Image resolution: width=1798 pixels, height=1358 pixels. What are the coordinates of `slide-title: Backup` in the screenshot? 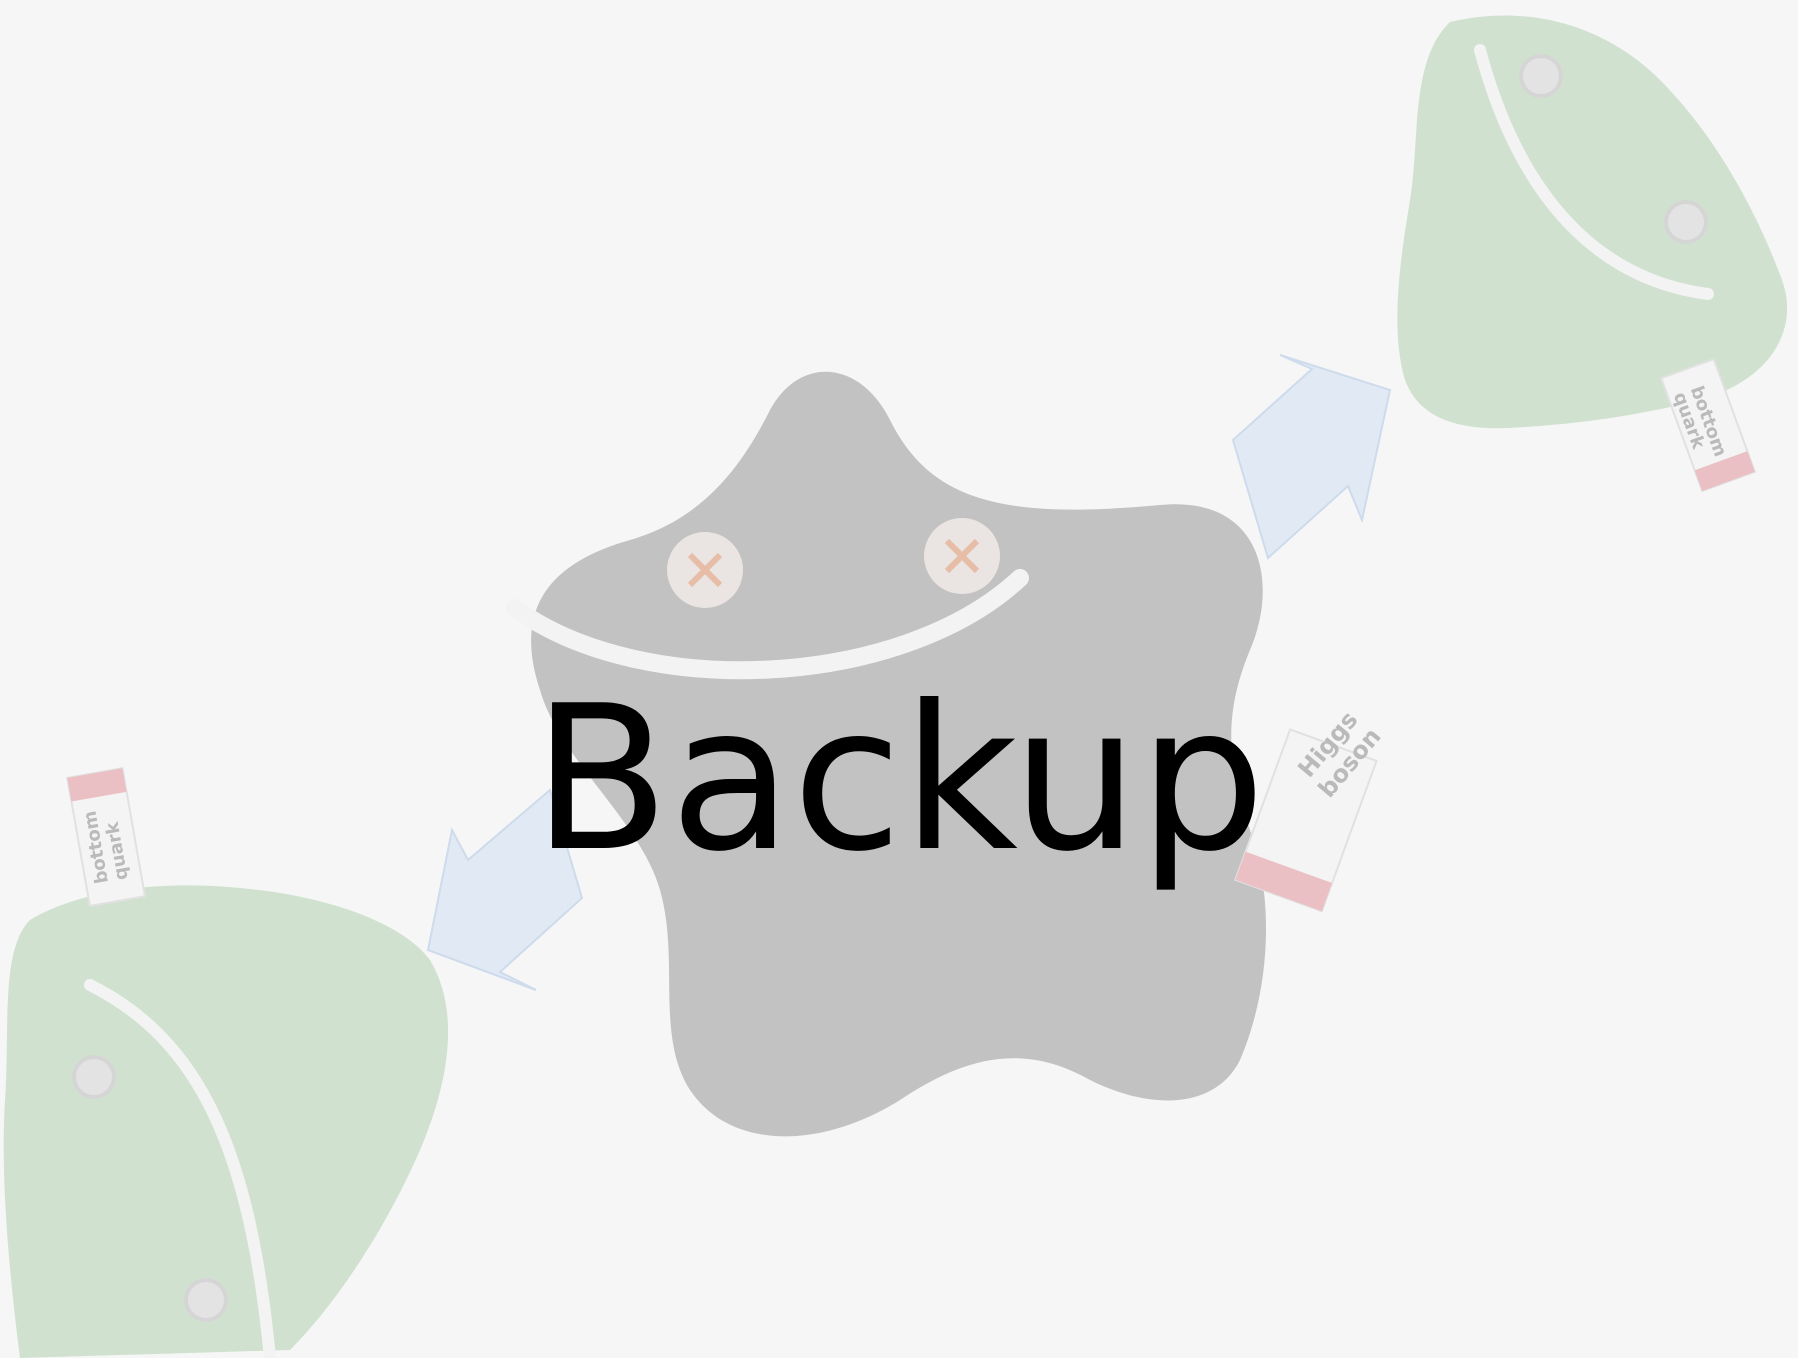 It's located at (899, 779).